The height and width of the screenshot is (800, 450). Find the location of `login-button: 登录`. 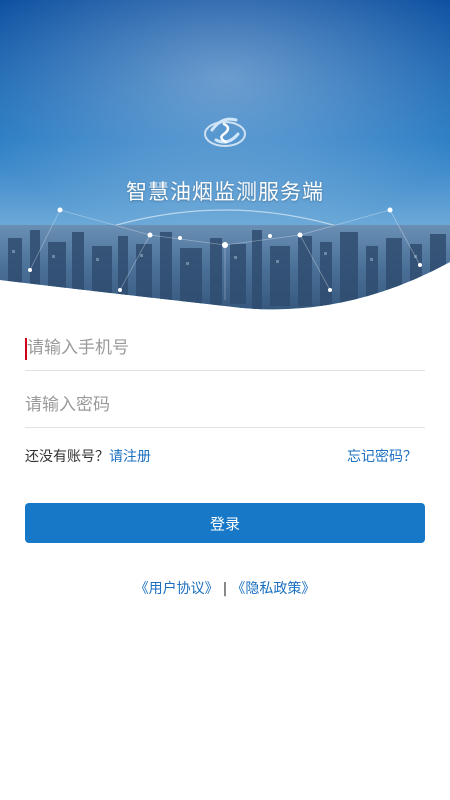

login-button: 登录 is located at coordinates (225, 523).